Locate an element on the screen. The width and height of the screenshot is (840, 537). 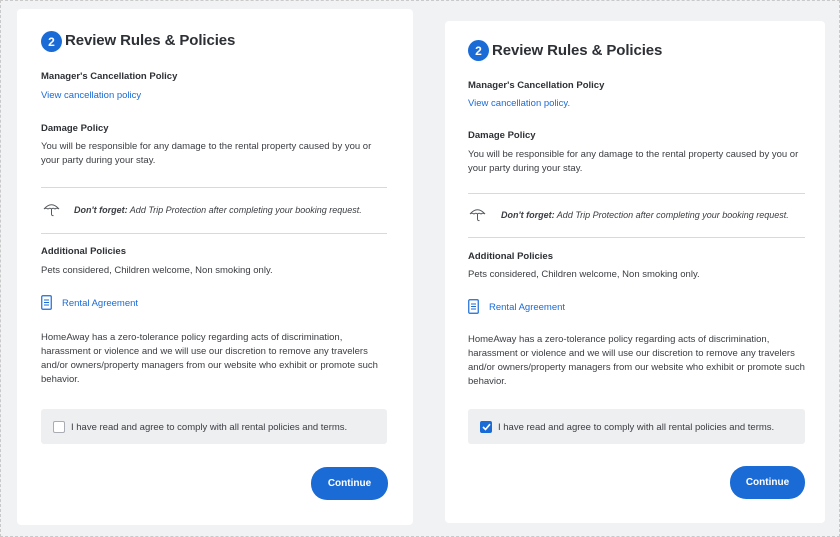
view-cancellation-policy-link: View cancellation policy. is located at coordinates (519, 103).